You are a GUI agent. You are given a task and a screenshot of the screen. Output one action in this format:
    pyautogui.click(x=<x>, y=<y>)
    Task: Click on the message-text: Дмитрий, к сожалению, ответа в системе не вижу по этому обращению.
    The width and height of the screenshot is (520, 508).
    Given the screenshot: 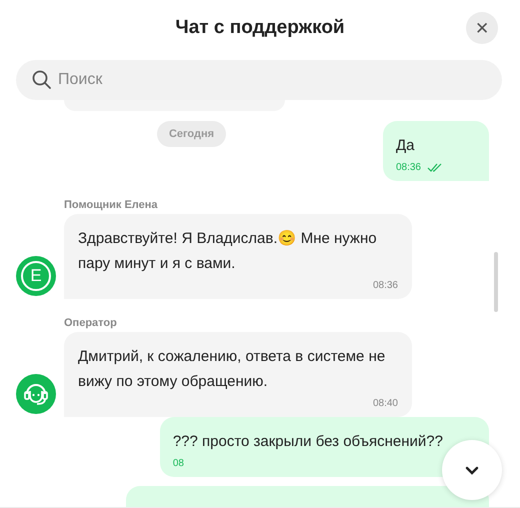 What is the action you would take?
    pyautogui.click(x=232, y=369)
    